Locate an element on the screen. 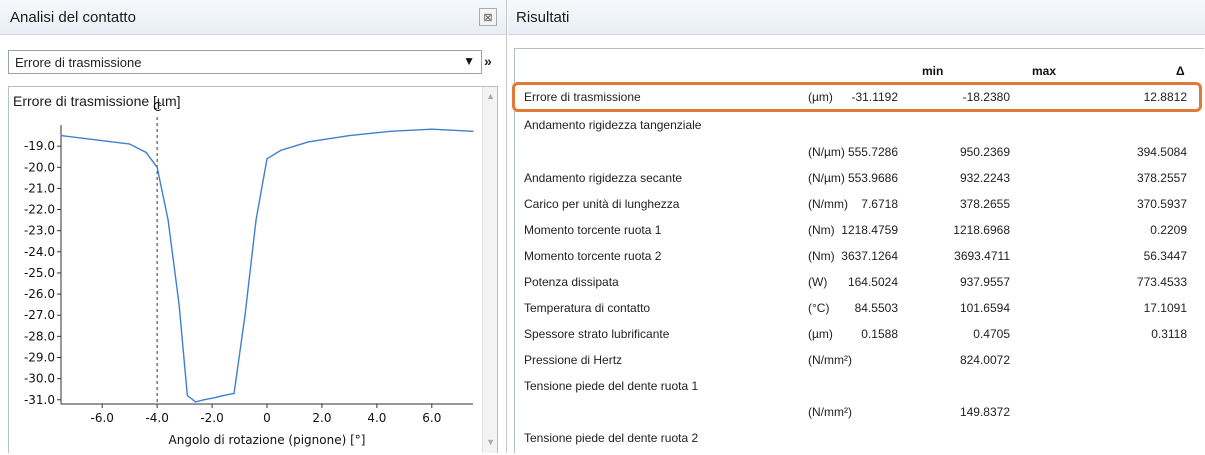 The image size is (1205, 455). table-row: Andamento rigidezza tangenziale is located at coordinates (856, 130).